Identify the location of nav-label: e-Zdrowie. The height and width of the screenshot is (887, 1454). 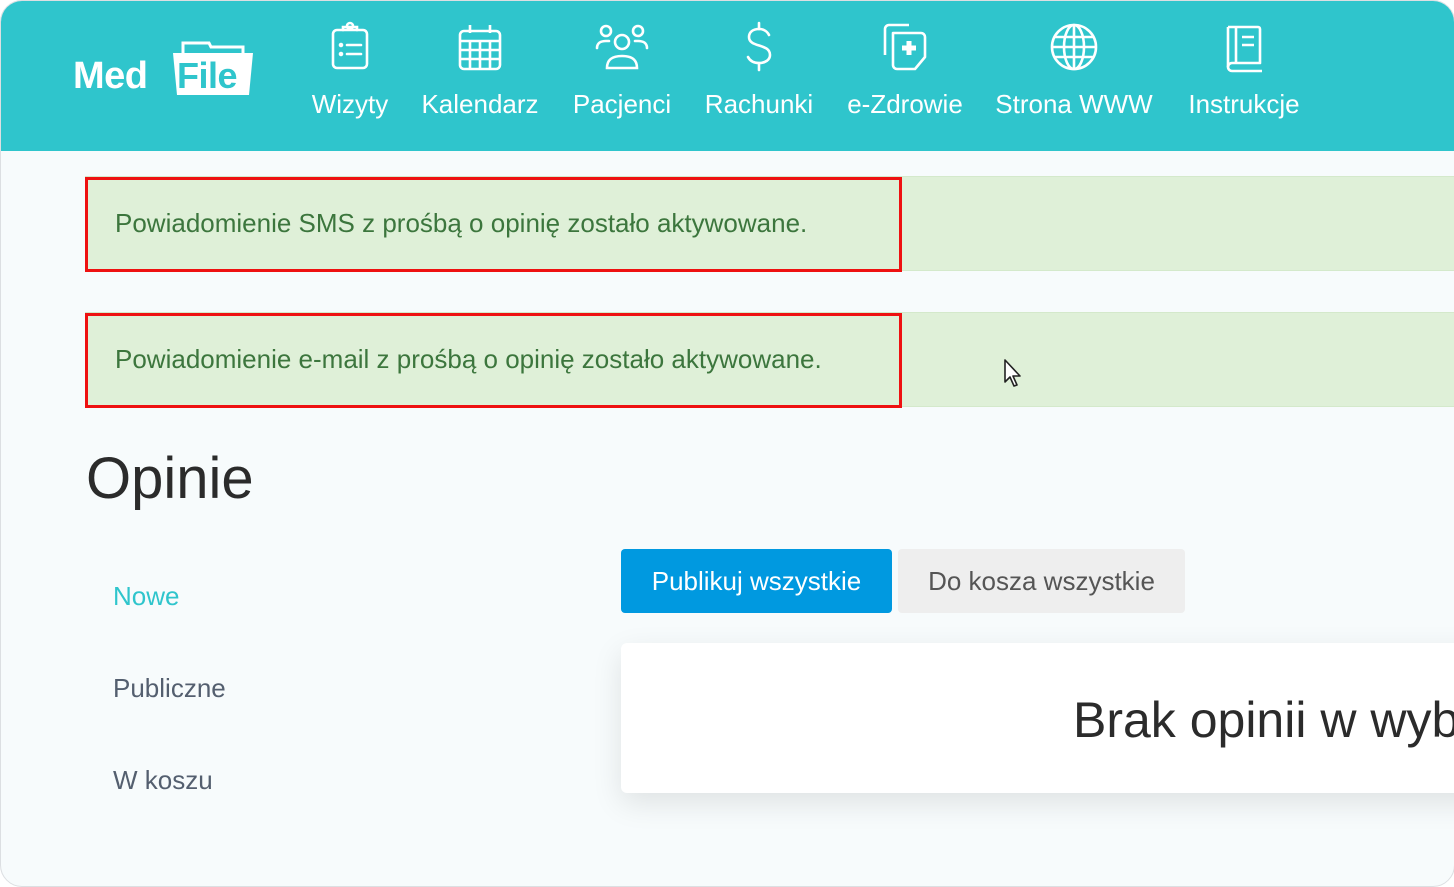
(905, 104).